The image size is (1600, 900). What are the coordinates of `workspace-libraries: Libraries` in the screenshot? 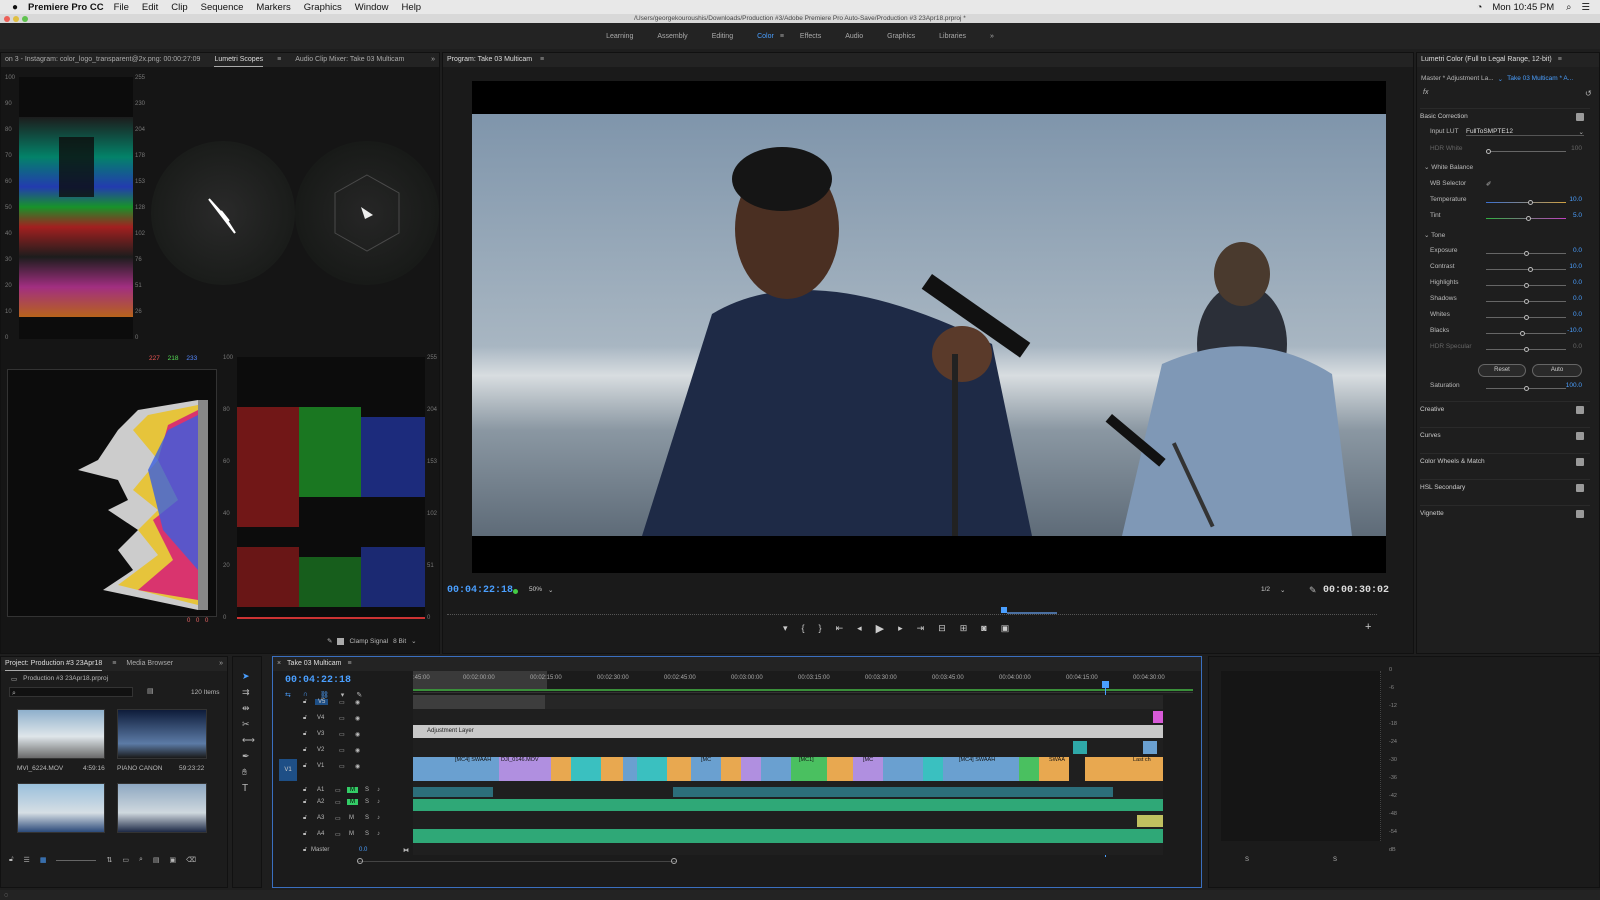 It's located at (952, 36).